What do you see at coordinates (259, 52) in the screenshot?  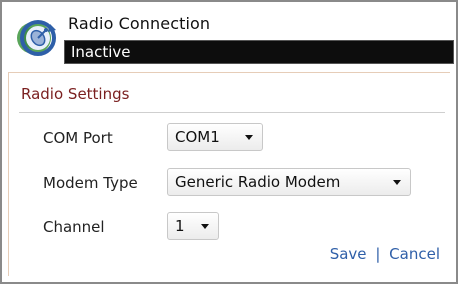 I see `status-bar: Inactive` at bounding box center [259, 52].